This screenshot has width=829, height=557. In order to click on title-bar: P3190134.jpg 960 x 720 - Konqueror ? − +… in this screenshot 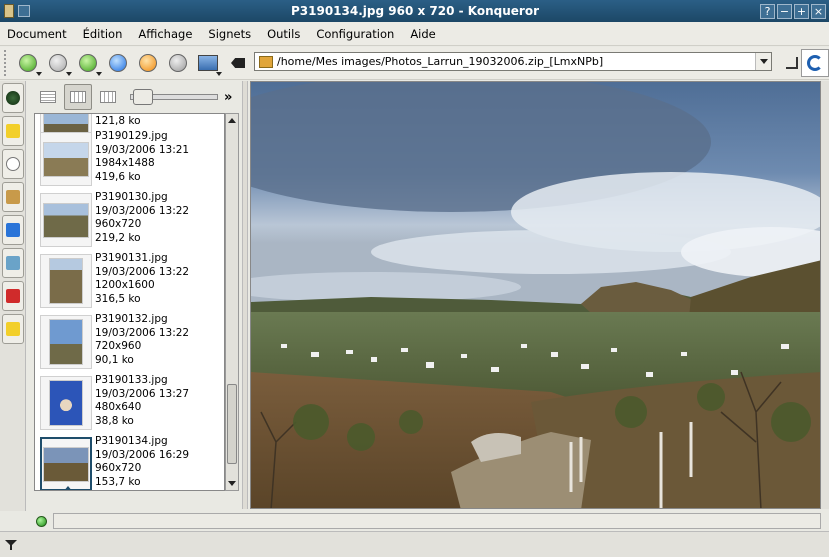, I will do `click(414, 11)`.